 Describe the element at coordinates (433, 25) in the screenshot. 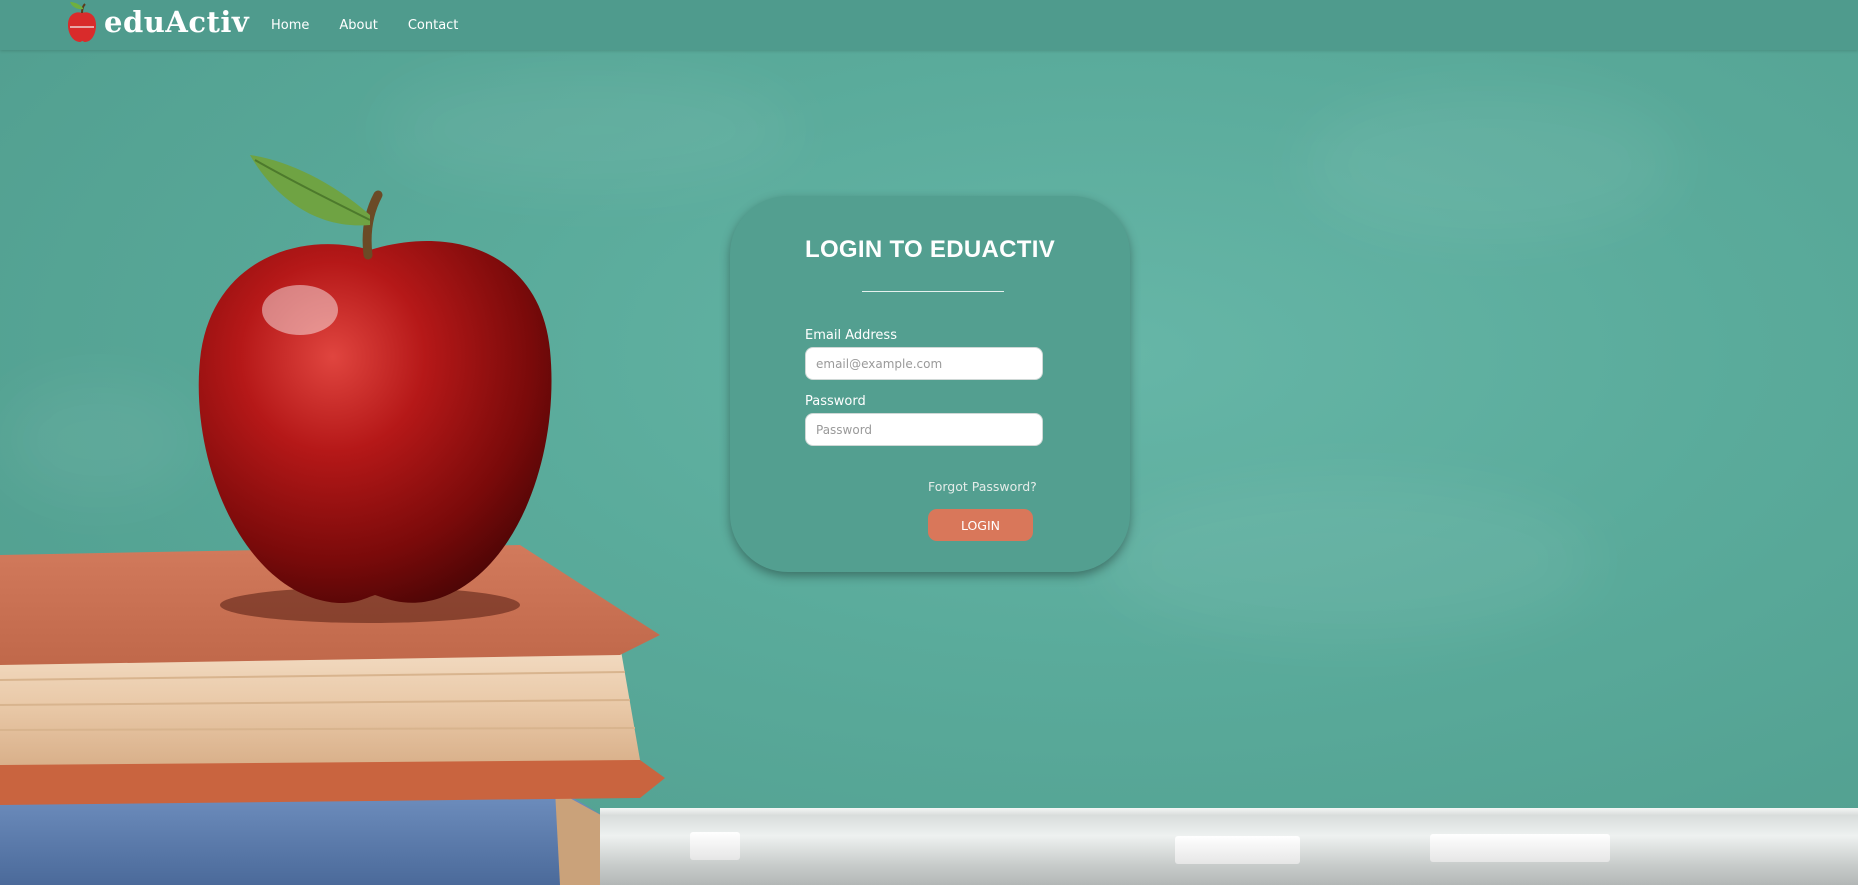

I see `nav-link-contact: Contact` at that location.